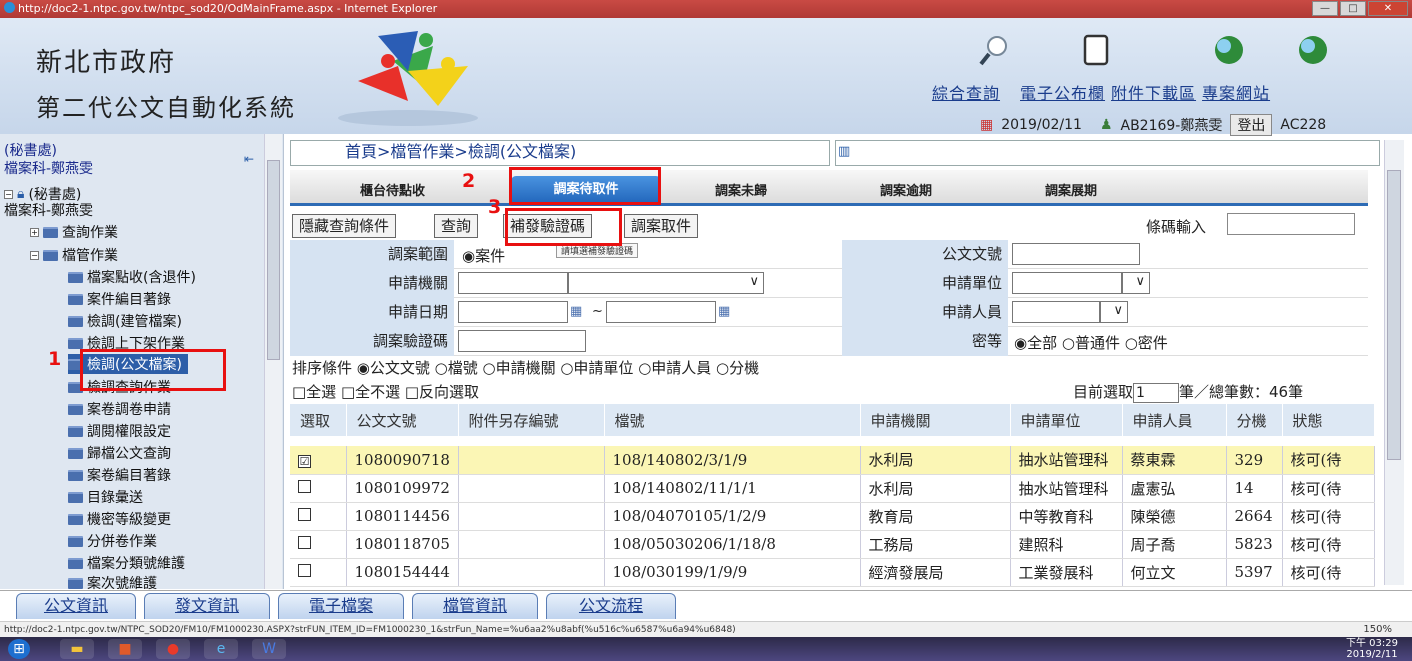  What do you see at coordinates (207, 606) in the screenshot?
I see `tab-send-info: 發文資訊` at bounding box center [207, 606].